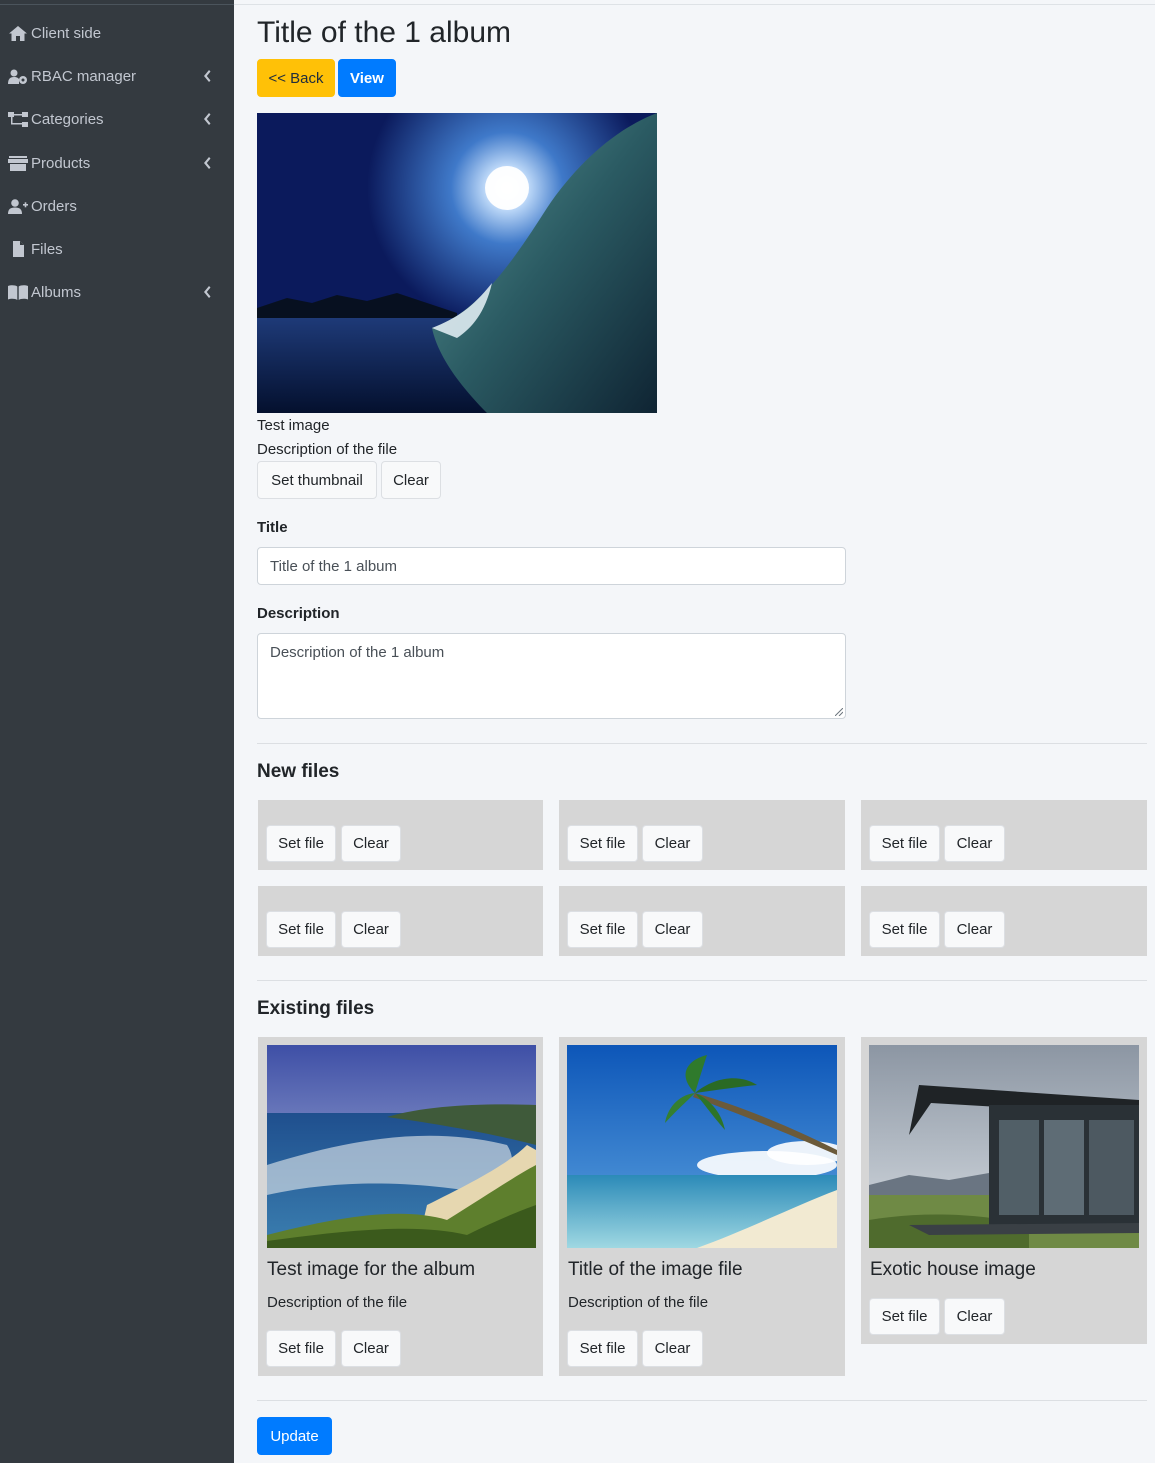 This screenshot has width=1155, height=1463. What do you see at coordinates (54, 206) in the screenshot?
I see `sidebar-item-label: Orders` at bounding box center [54, 206].